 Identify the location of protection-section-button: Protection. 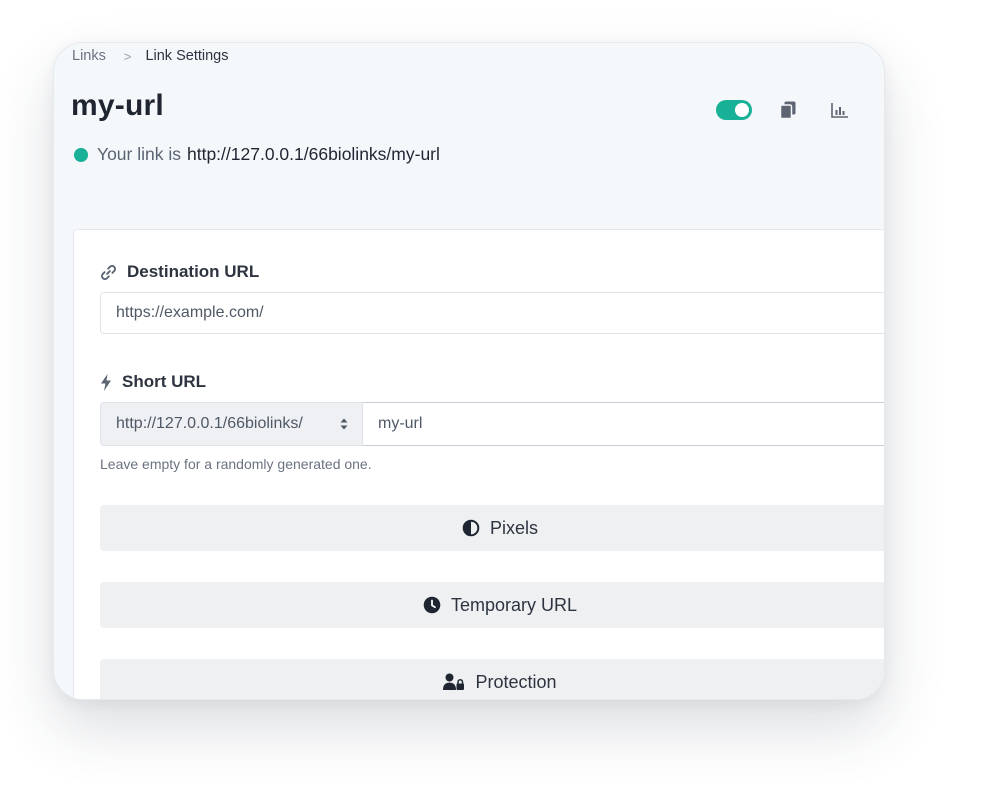
(492, 679).